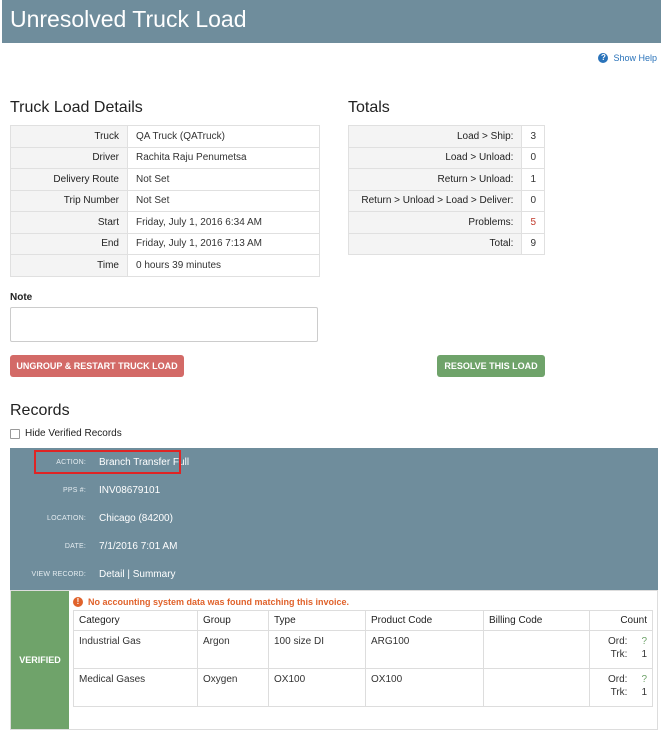 This screenshot has width=663, height=735. I want to click on cell-type: 100 size DI, so click(317, 649).